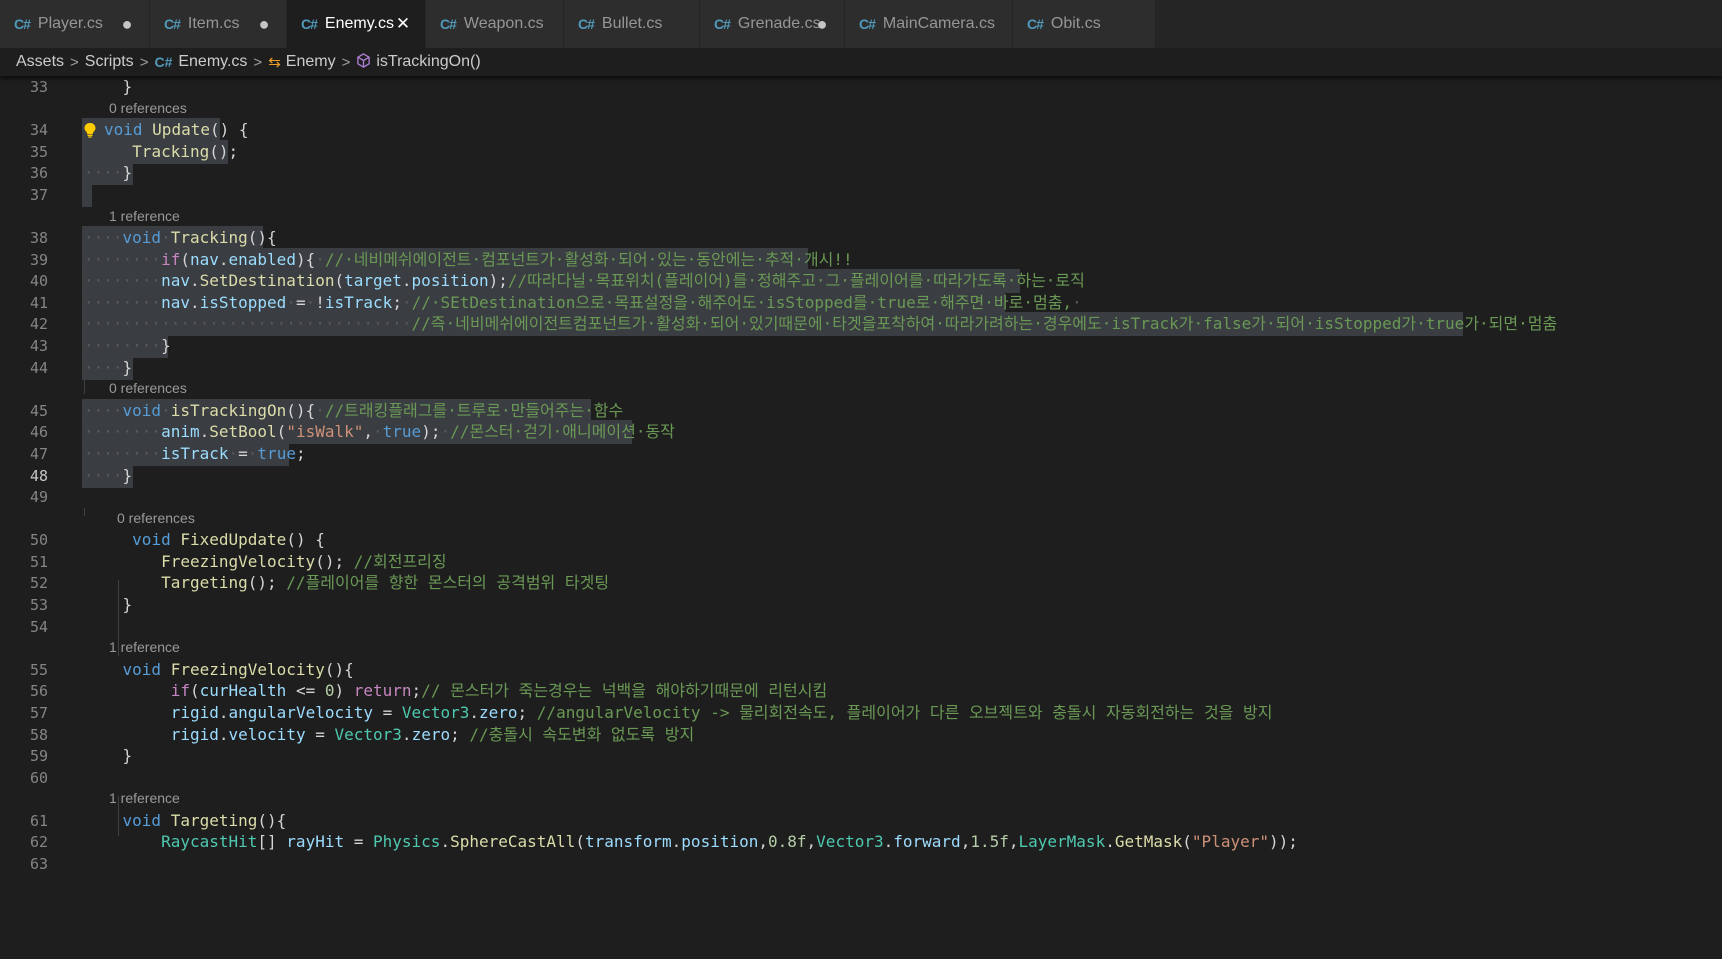 The height and width of the screenshot is (959, 1722). What do you see at coordinates (118, 816) in the screenshot?
I see `indent-guide` at bounding box center [118, 816].